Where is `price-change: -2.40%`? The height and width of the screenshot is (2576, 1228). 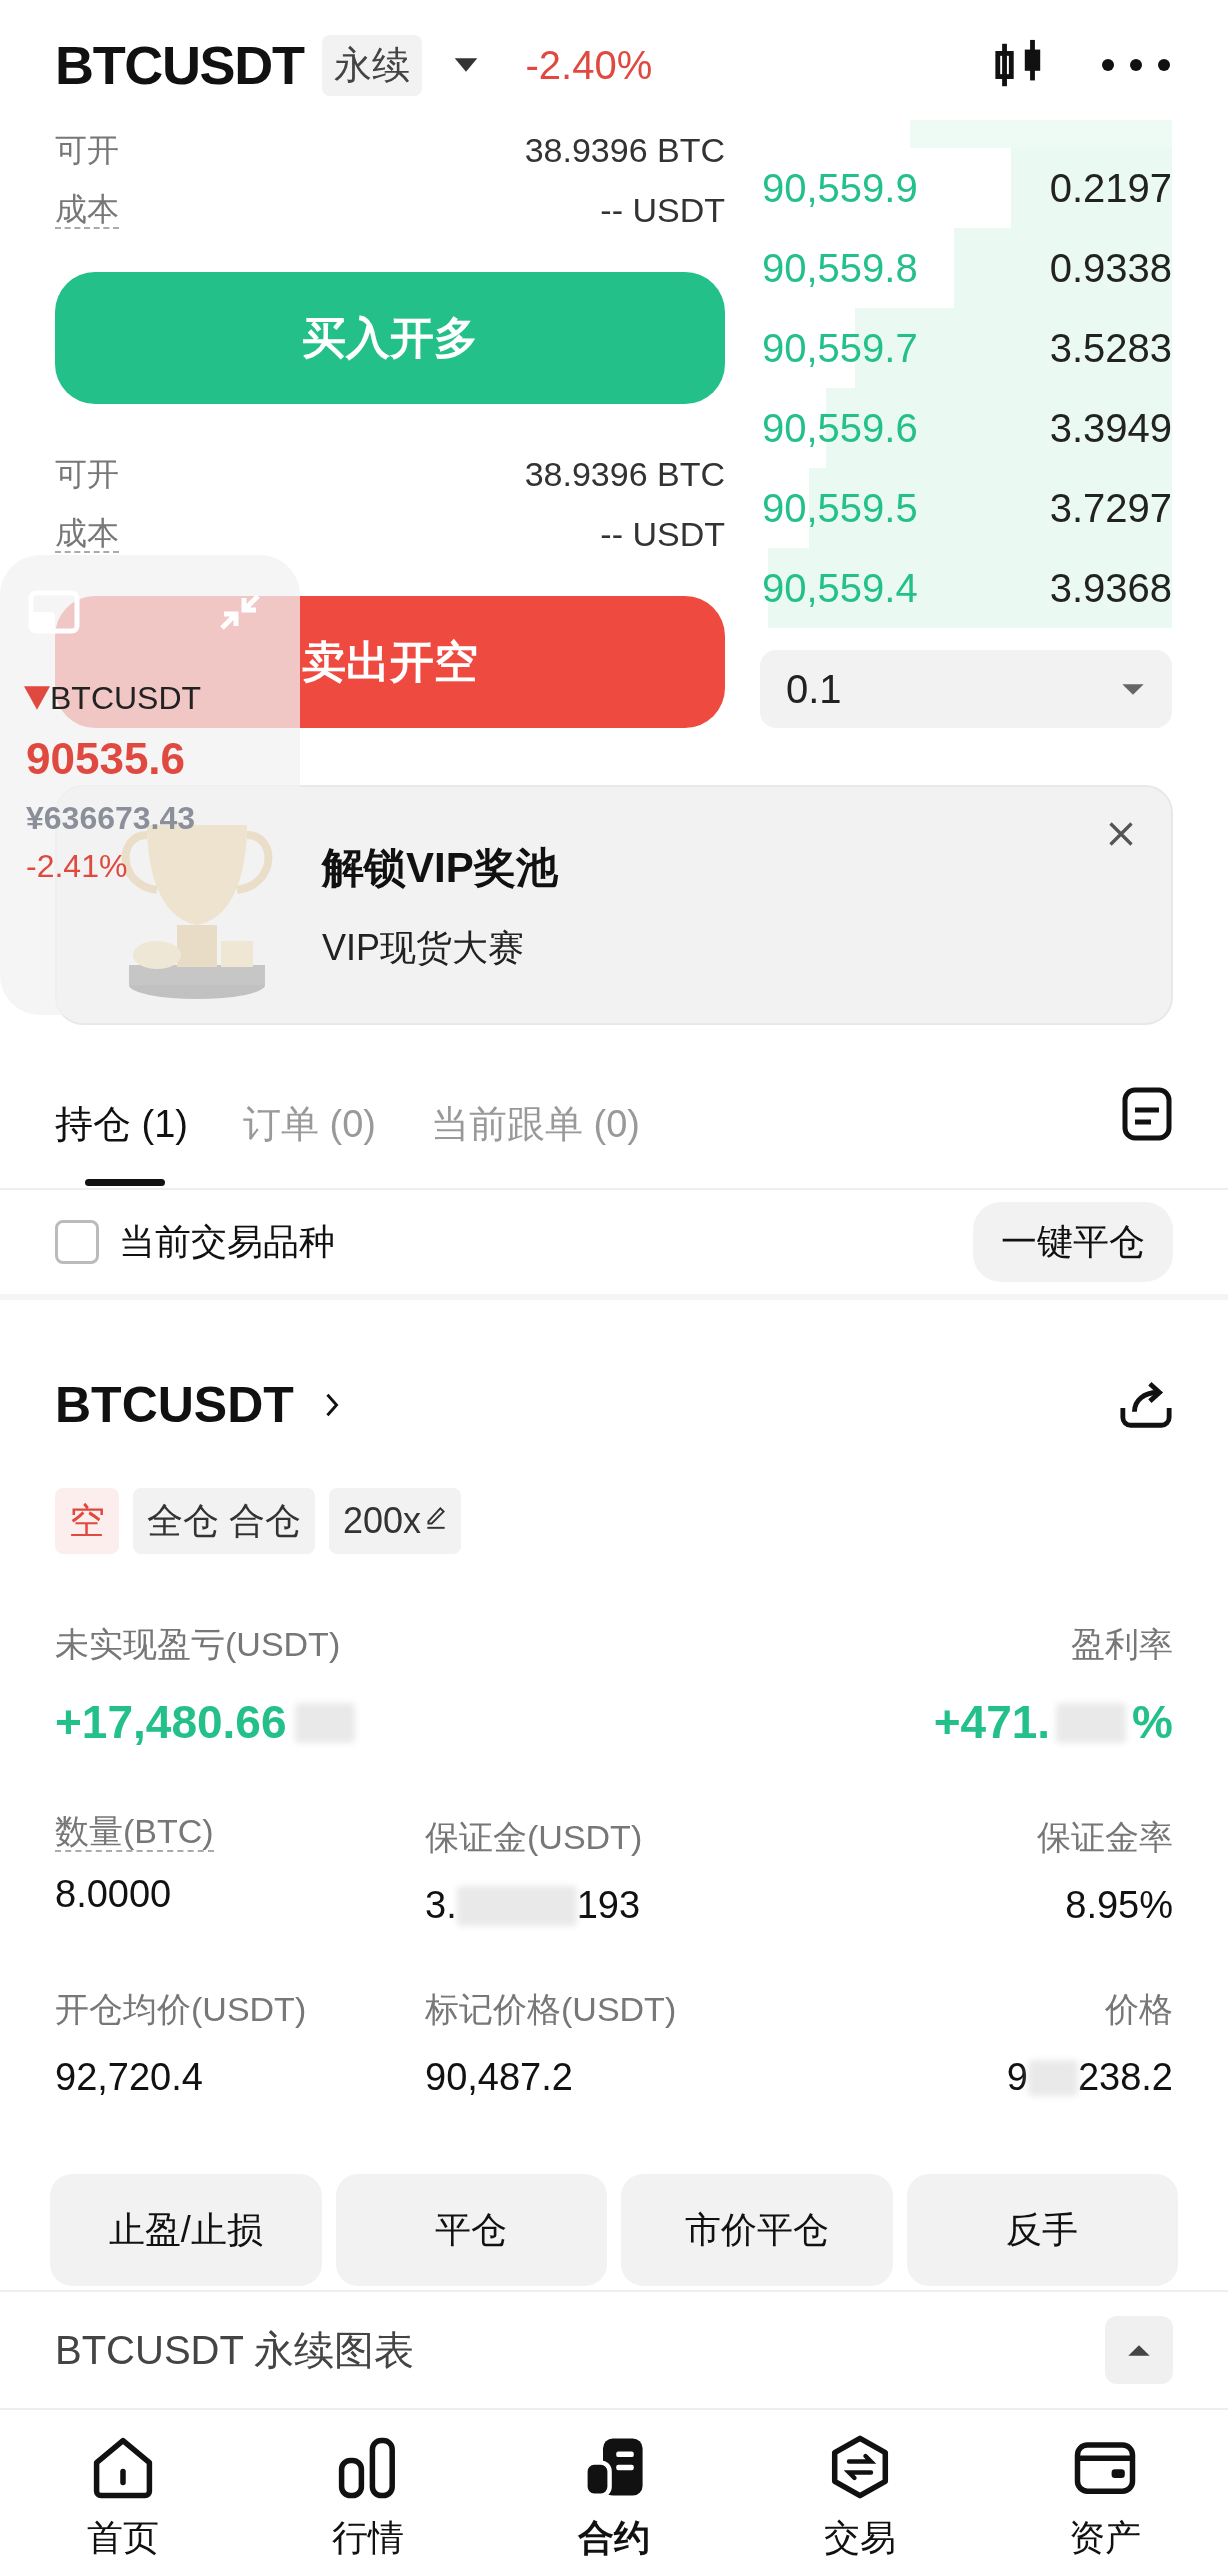 price-change: -2.40% is located at coordinates (589, 65).